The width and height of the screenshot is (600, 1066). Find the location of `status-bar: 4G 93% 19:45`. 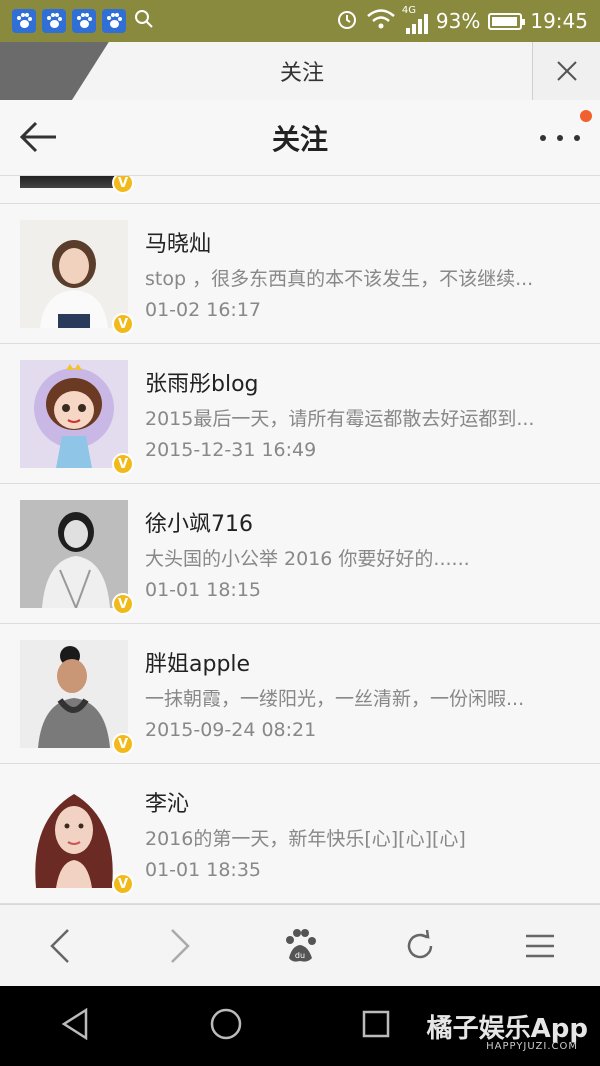

status-bar: 4G 93% 19:45 is located at coordinates (300, 21).